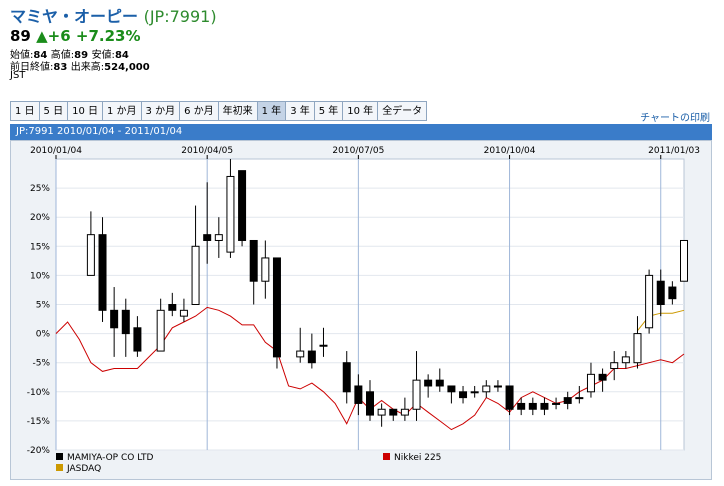  What do you see at coordinates (83, 469) in the screenshot?
I see `legend-label: JASDAQ` at bounding box center [83, 469].